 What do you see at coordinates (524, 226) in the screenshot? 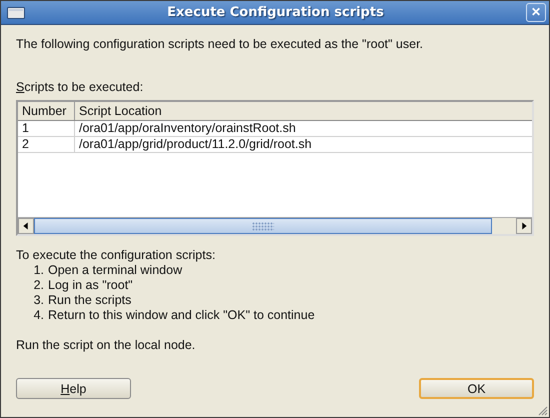
I see `scroll-right-icon` at bounding box center [524, 226].